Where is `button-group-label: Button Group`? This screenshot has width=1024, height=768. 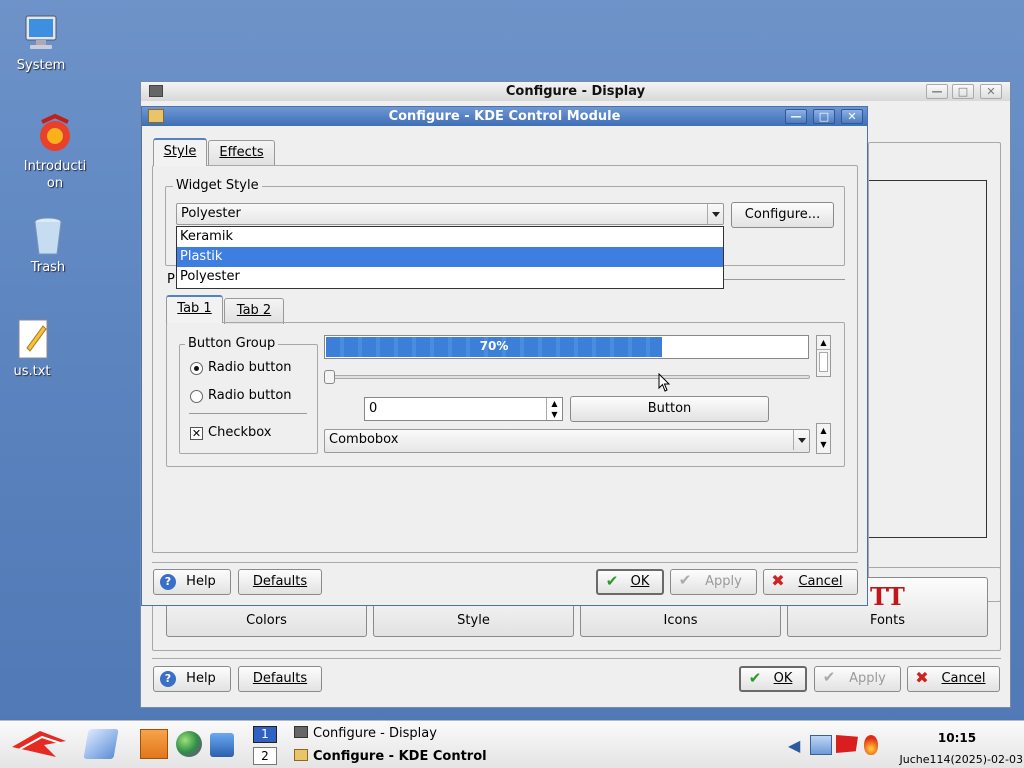 button-group-label: Button Group is located at coordinates (232, 343).